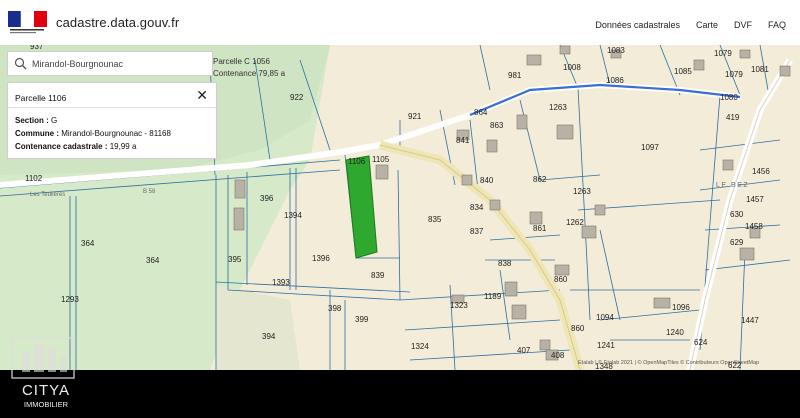 Image resolution: width=800 pixels, height=418 pixels. Describe the element at coordinates (729, 97) in the screenshot. I see `svg-text: 1080` at that location.